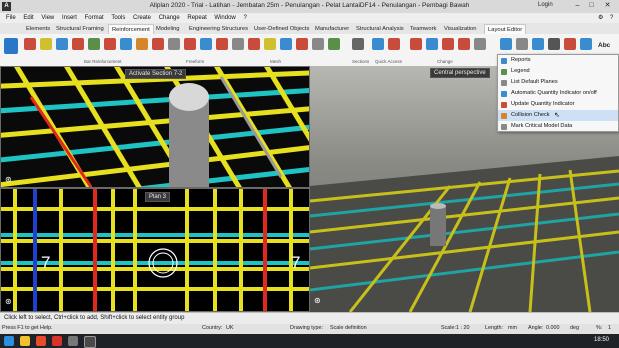  Describe the element at coordinates (545, 5) in the screenshot. I see `login-link: Login` at that location.